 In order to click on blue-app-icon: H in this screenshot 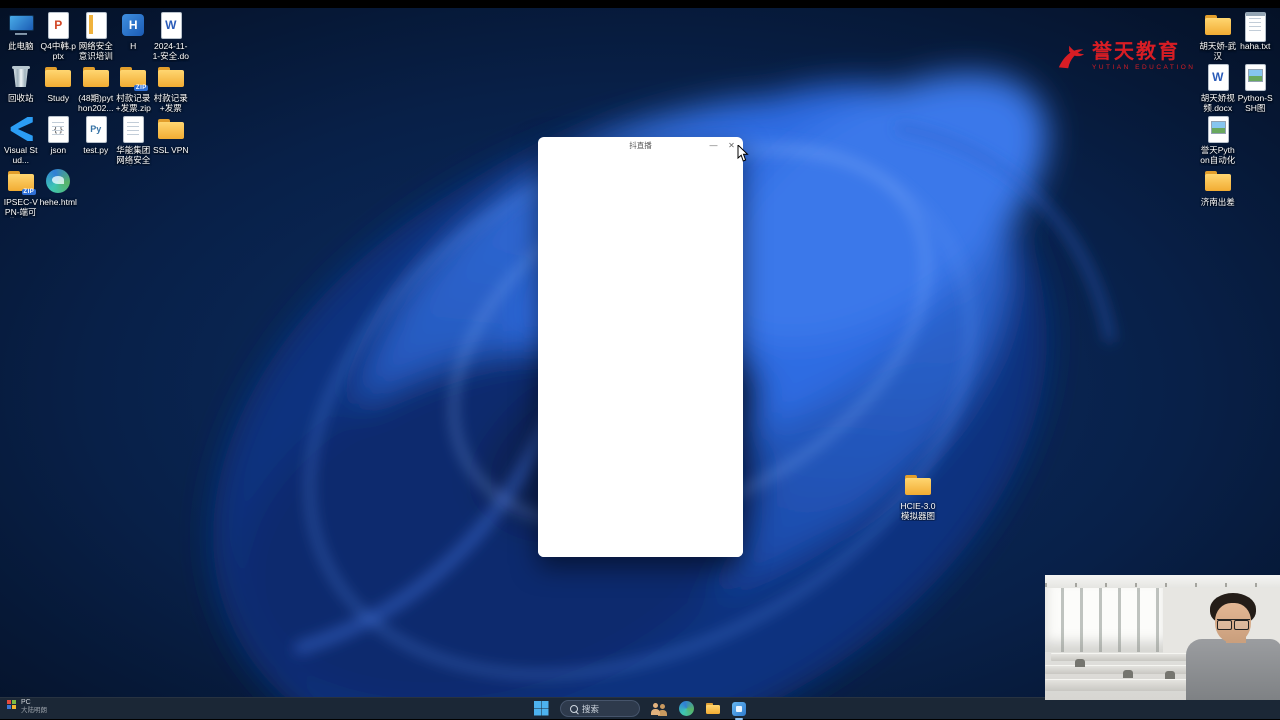, I will do `click(133, 25)`.